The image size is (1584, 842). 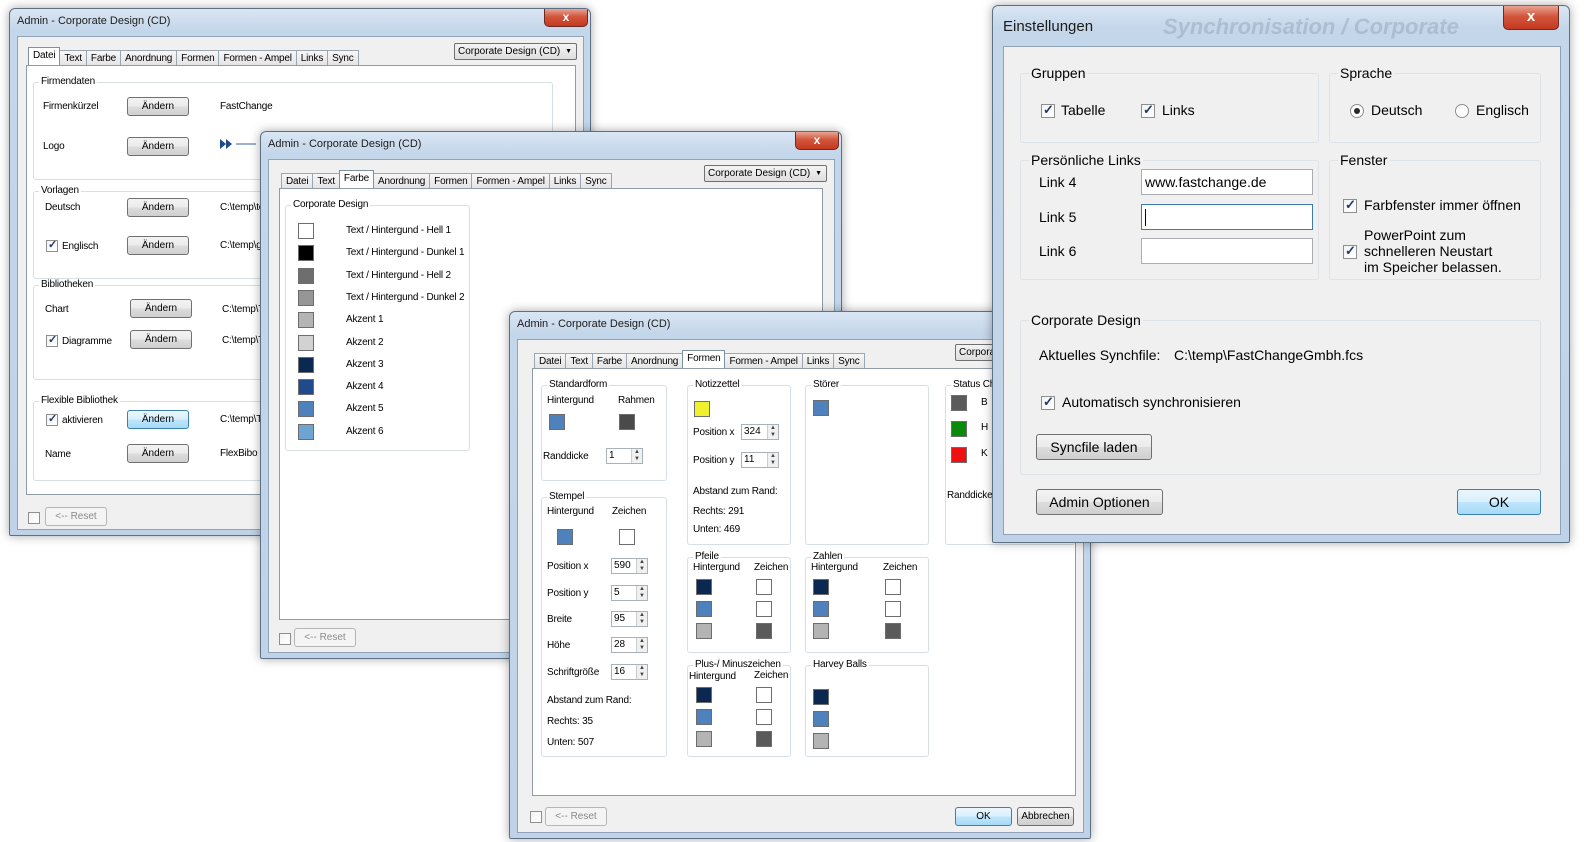 What do you see at coordinates (515, 51) in the screenshot?
I see `design-combo: Corporate Design (CD) ▼` at bounding box center [515, 51].